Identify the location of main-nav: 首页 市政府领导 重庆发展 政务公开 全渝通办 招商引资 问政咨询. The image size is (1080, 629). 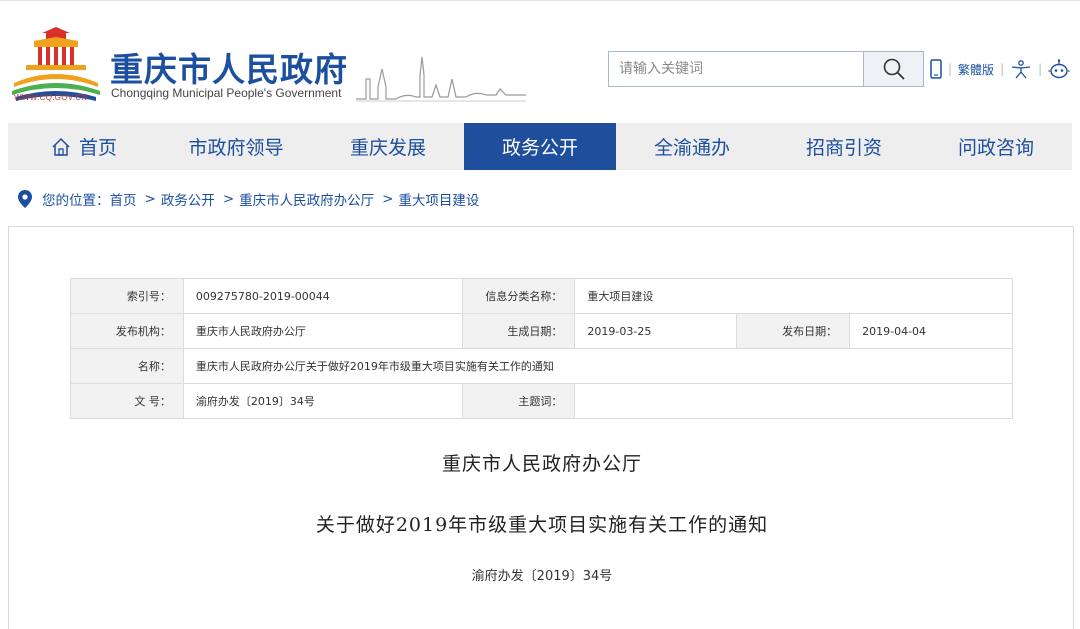
(540, 146).